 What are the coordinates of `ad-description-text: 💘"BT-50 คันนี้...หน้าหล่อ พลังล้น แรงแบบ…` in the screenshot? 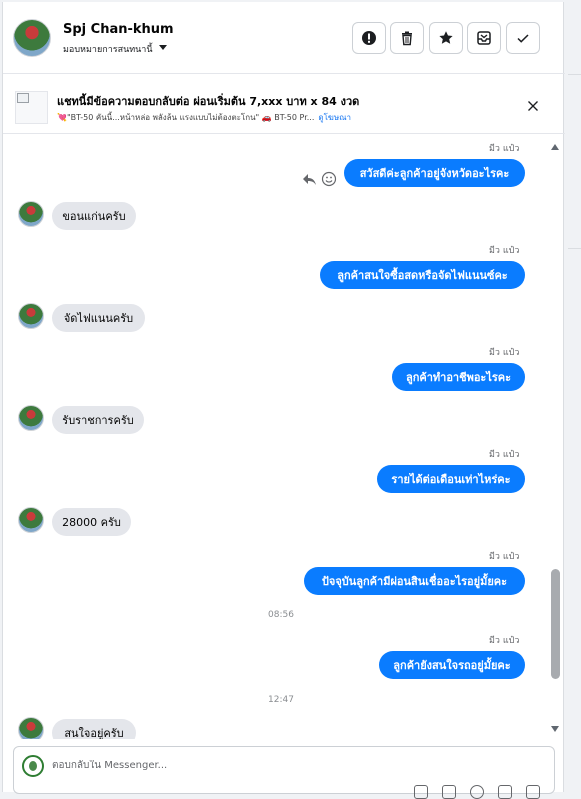 It's located at (186, 117).